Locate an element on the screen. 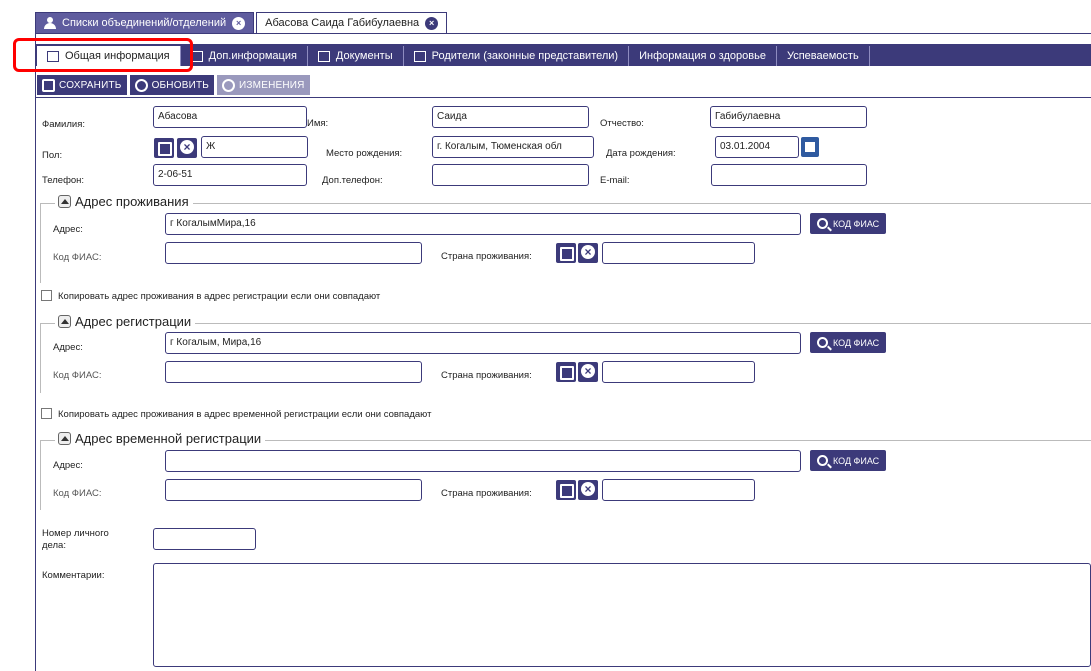 This screenshot has width=1091, height=671. save-button: СОХРАНИТЬ is located at coordinates (82, 85).